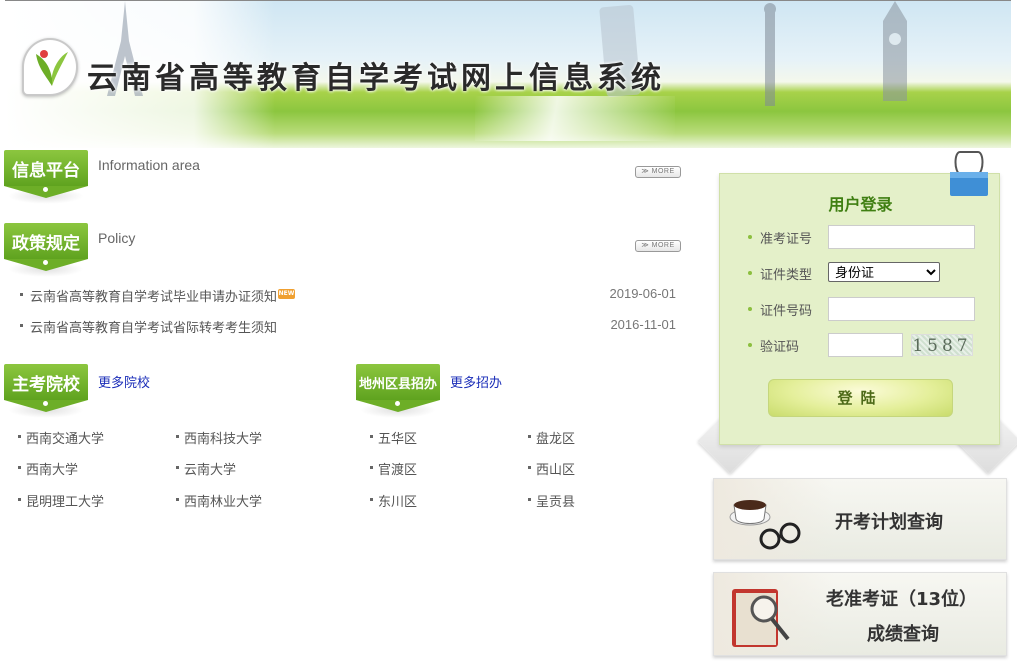 The height and width of the screenshot is (667, 1017). I want to click on tab-main-schools: 主考院校, so click(46, 391).